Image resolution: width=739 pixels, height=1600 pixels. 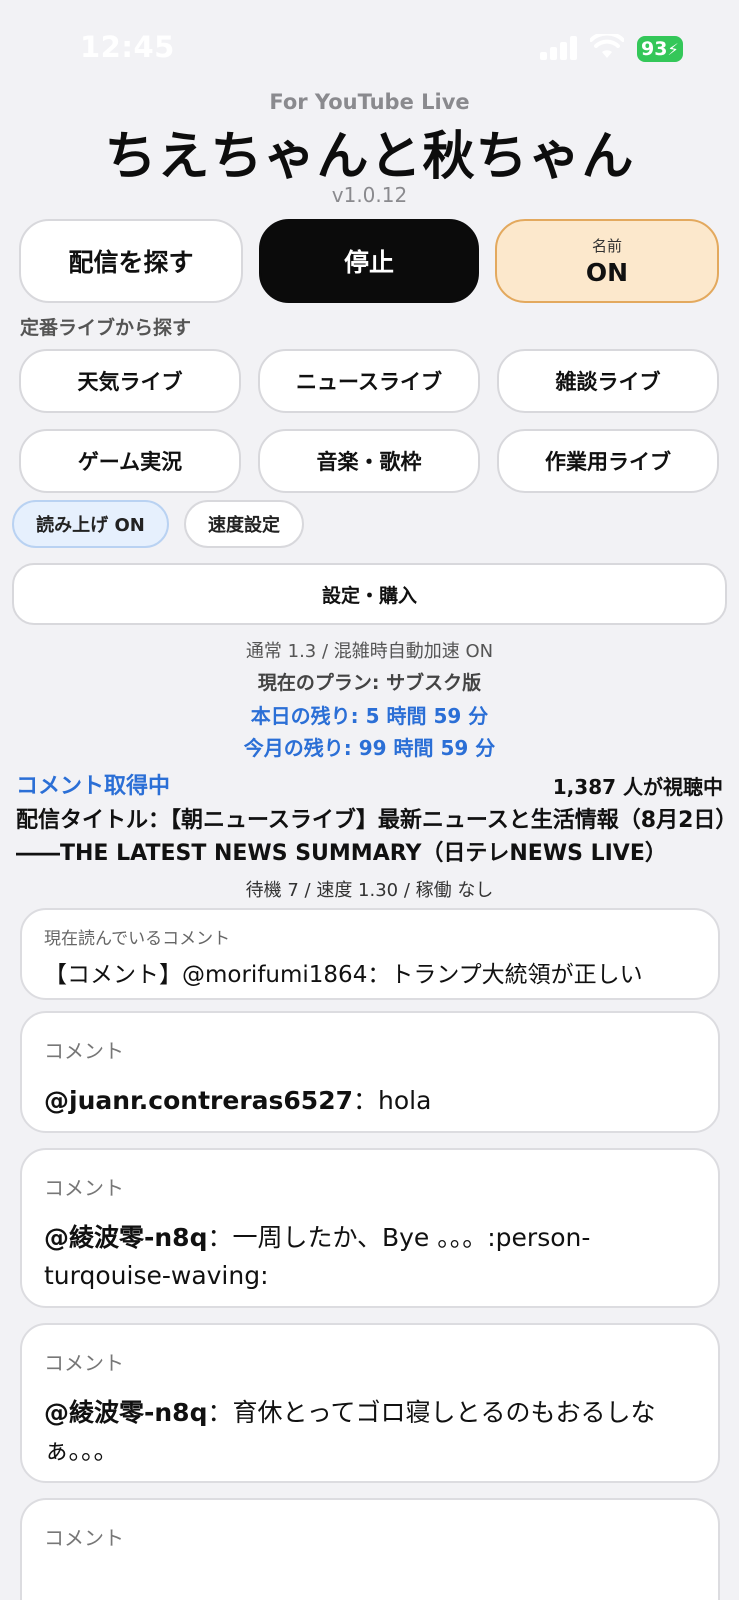 I want to click on viewer-count: 1,387 人が視聴中, so click(x=637, y=787).